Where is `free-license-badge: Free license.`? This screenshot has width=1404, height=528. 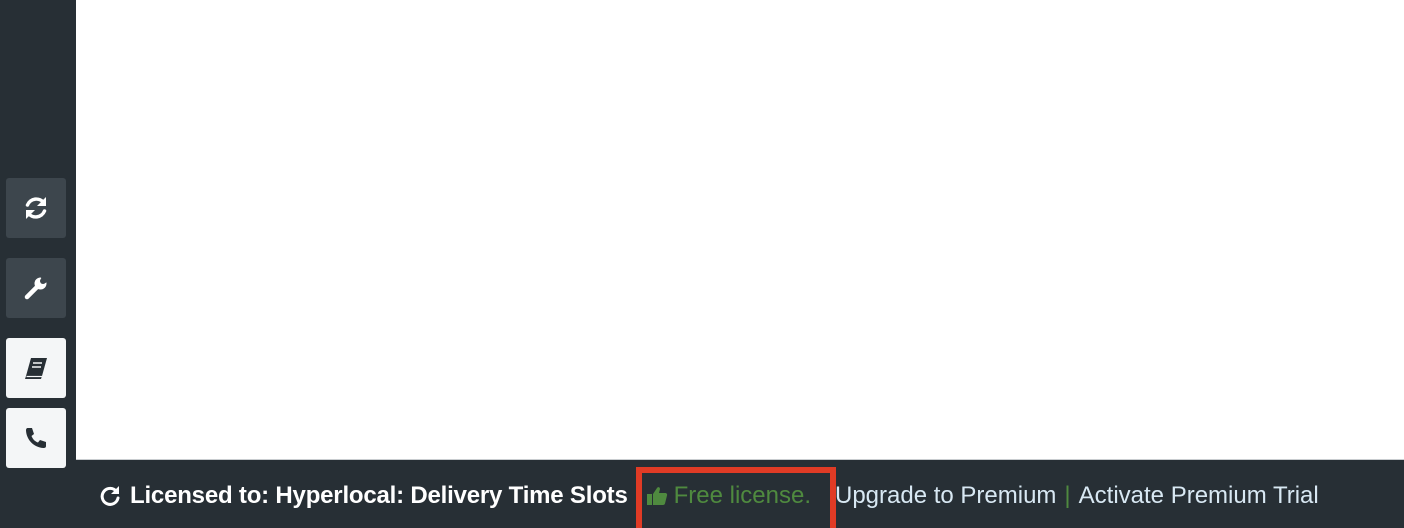 free-license-badge: Free license. is located at coordinates (735, 497).